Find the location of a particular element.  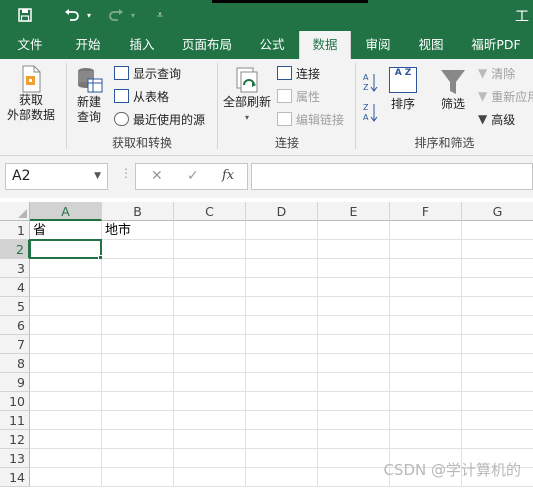

properties-button: 属性 is located at coordinates (298, 96).